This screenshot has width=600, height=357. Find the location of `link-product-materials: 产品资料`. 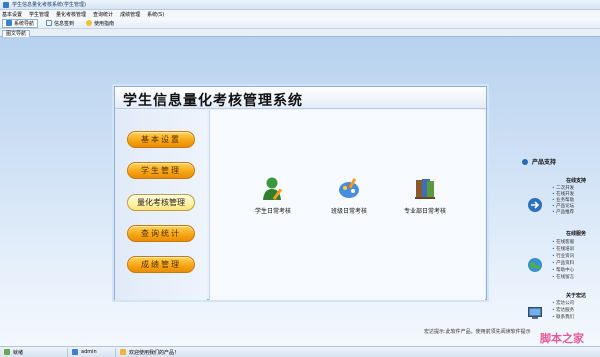

link-product-materials: 产品资料 is located at coordinates (563, 263).